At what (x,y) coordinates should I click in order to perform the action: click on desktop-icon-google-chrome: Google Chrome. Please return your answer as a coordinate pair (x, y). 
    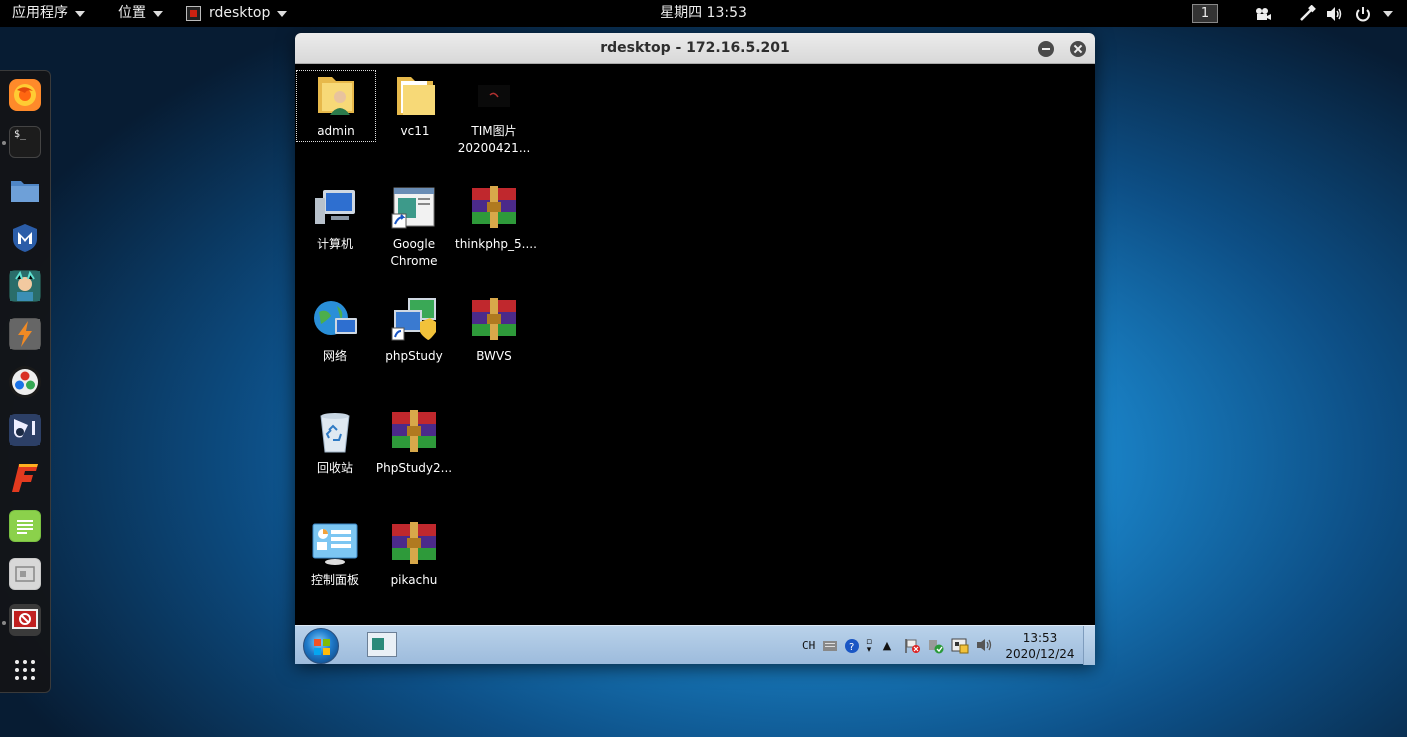
    Looking at the image, I should click on (414, 227).